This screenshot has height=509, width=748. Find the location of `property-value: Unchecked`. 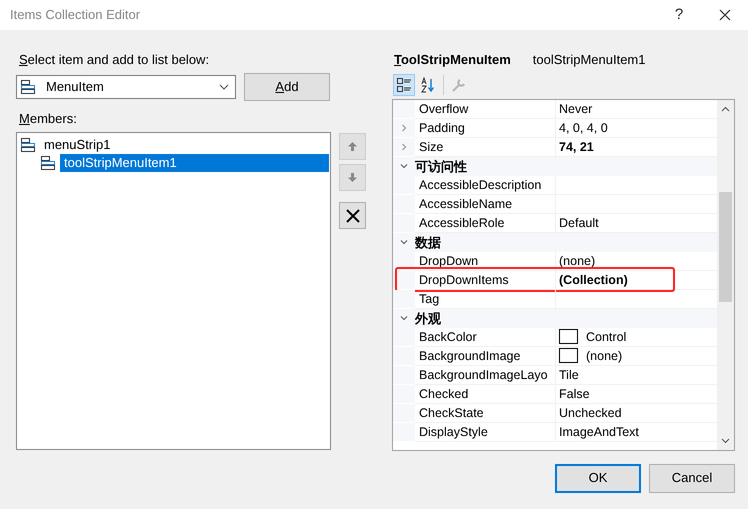

property-value: Unchecked is located at coordinates (590, 413).